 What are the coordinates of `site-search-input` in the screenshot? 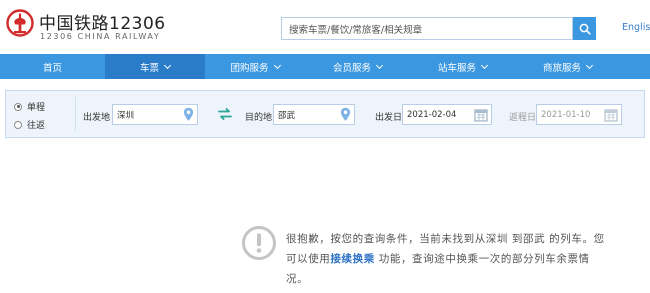 It's located at (427, 30).